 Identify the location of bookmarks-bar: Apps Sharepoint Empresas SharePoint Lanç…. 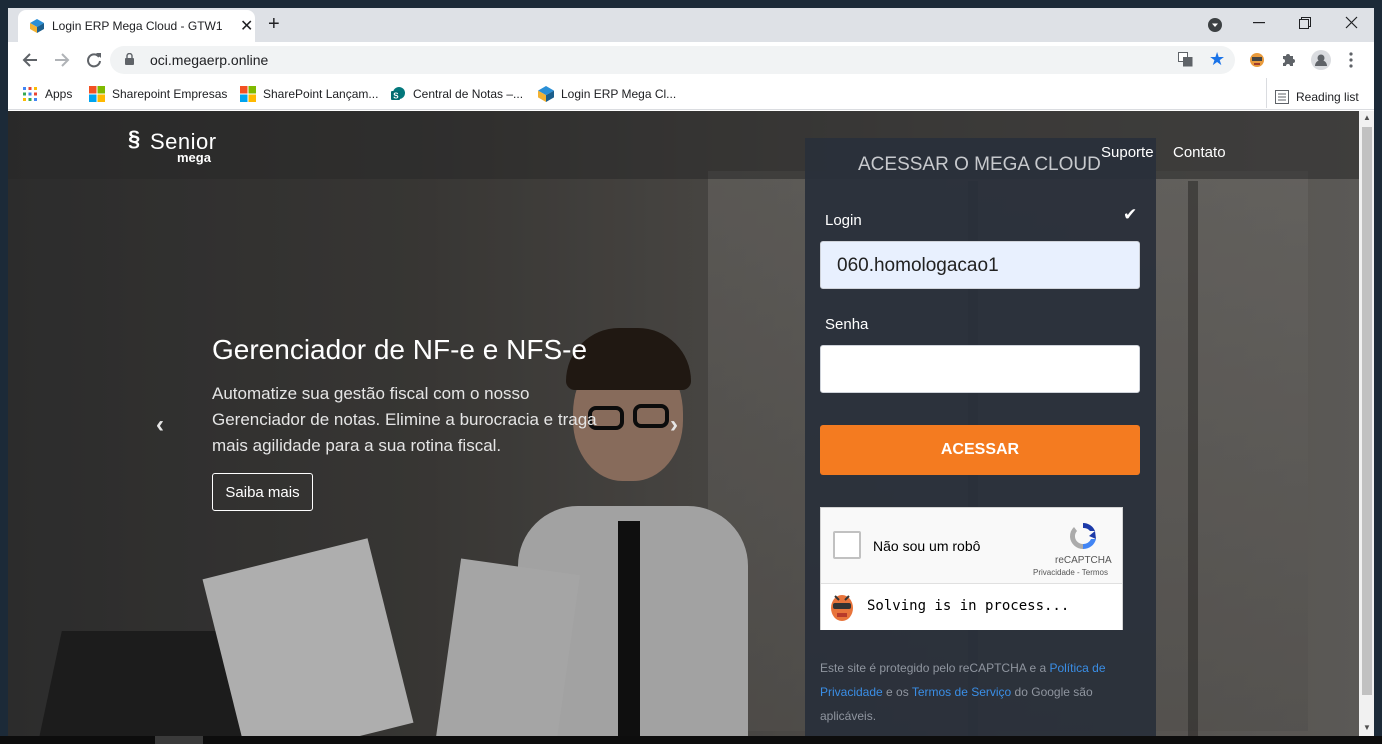
(691, 94).